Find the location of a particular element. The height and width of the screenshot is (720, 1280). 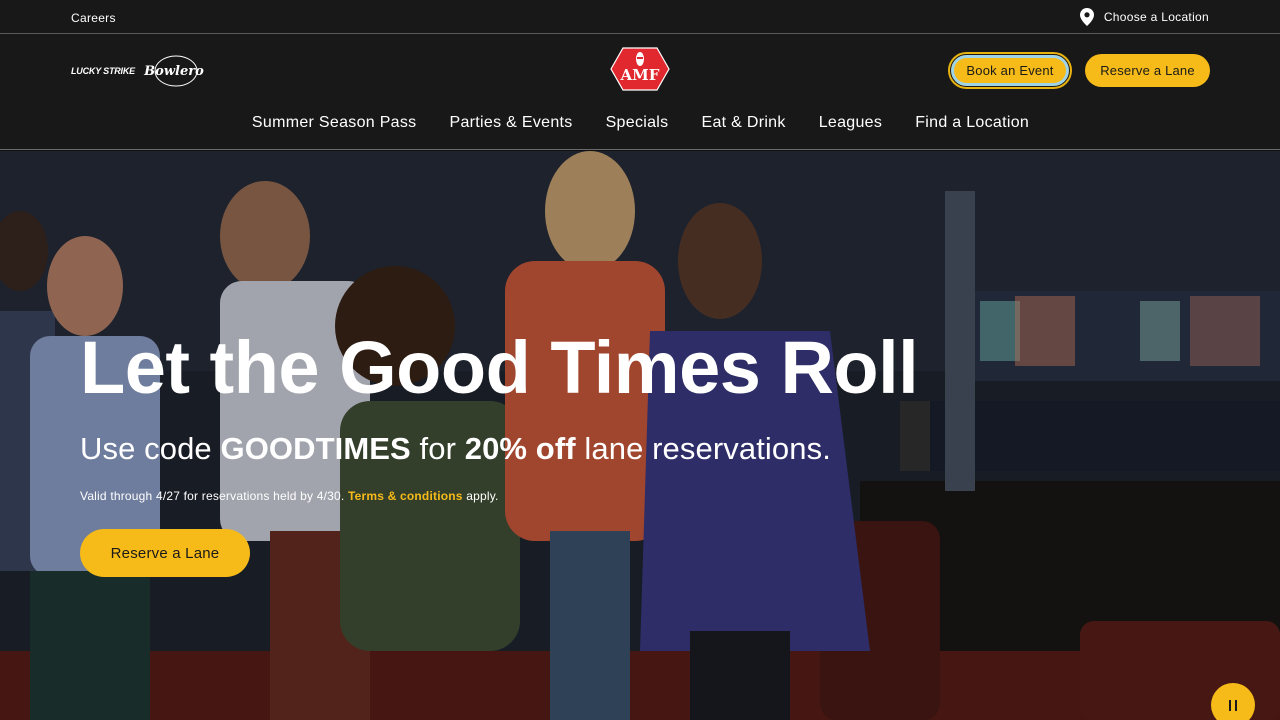

hero-title: Let the Good Times Roll is located at coordinates (499, 367).